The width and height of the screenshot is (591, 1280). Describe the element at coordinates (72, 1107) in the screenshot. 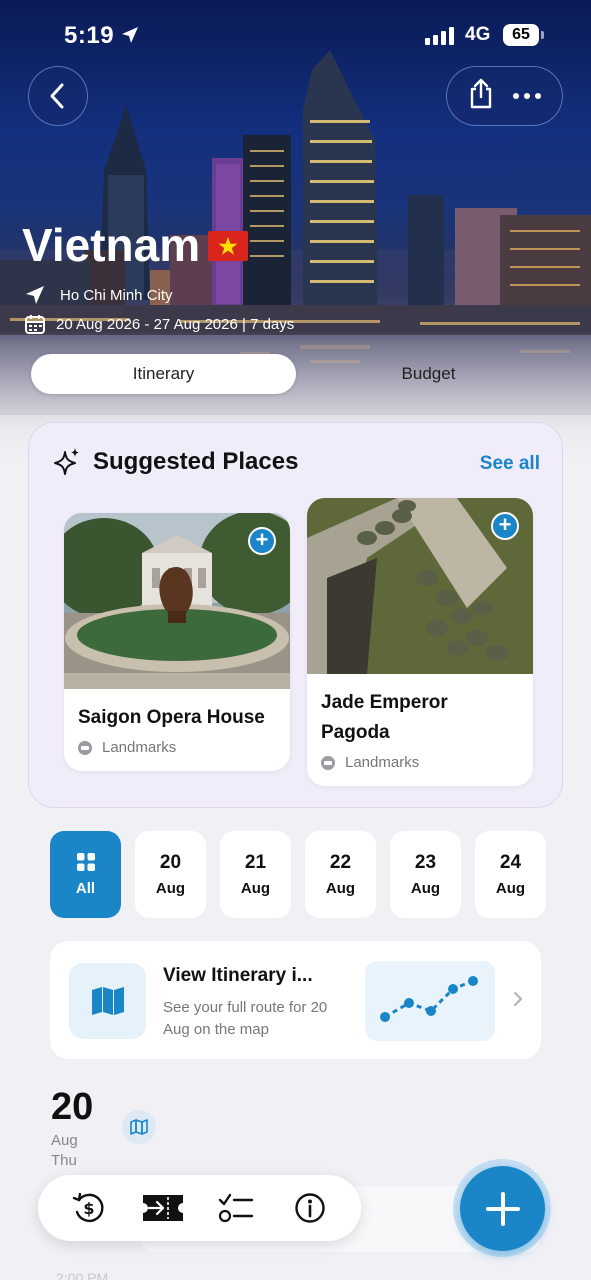

I see `day-number: 20` at that location.